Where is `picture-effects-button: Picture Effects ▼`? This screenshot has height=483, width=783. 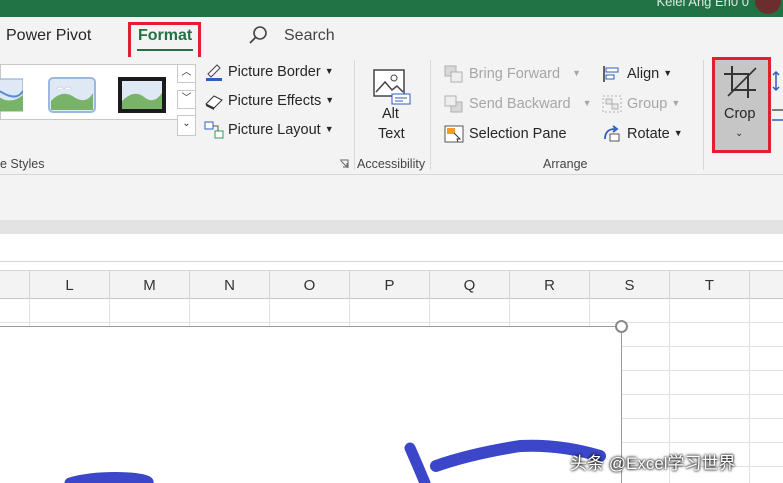 picture-effects-button: Picture Effects ▼ is located at coordinates (281, 101).